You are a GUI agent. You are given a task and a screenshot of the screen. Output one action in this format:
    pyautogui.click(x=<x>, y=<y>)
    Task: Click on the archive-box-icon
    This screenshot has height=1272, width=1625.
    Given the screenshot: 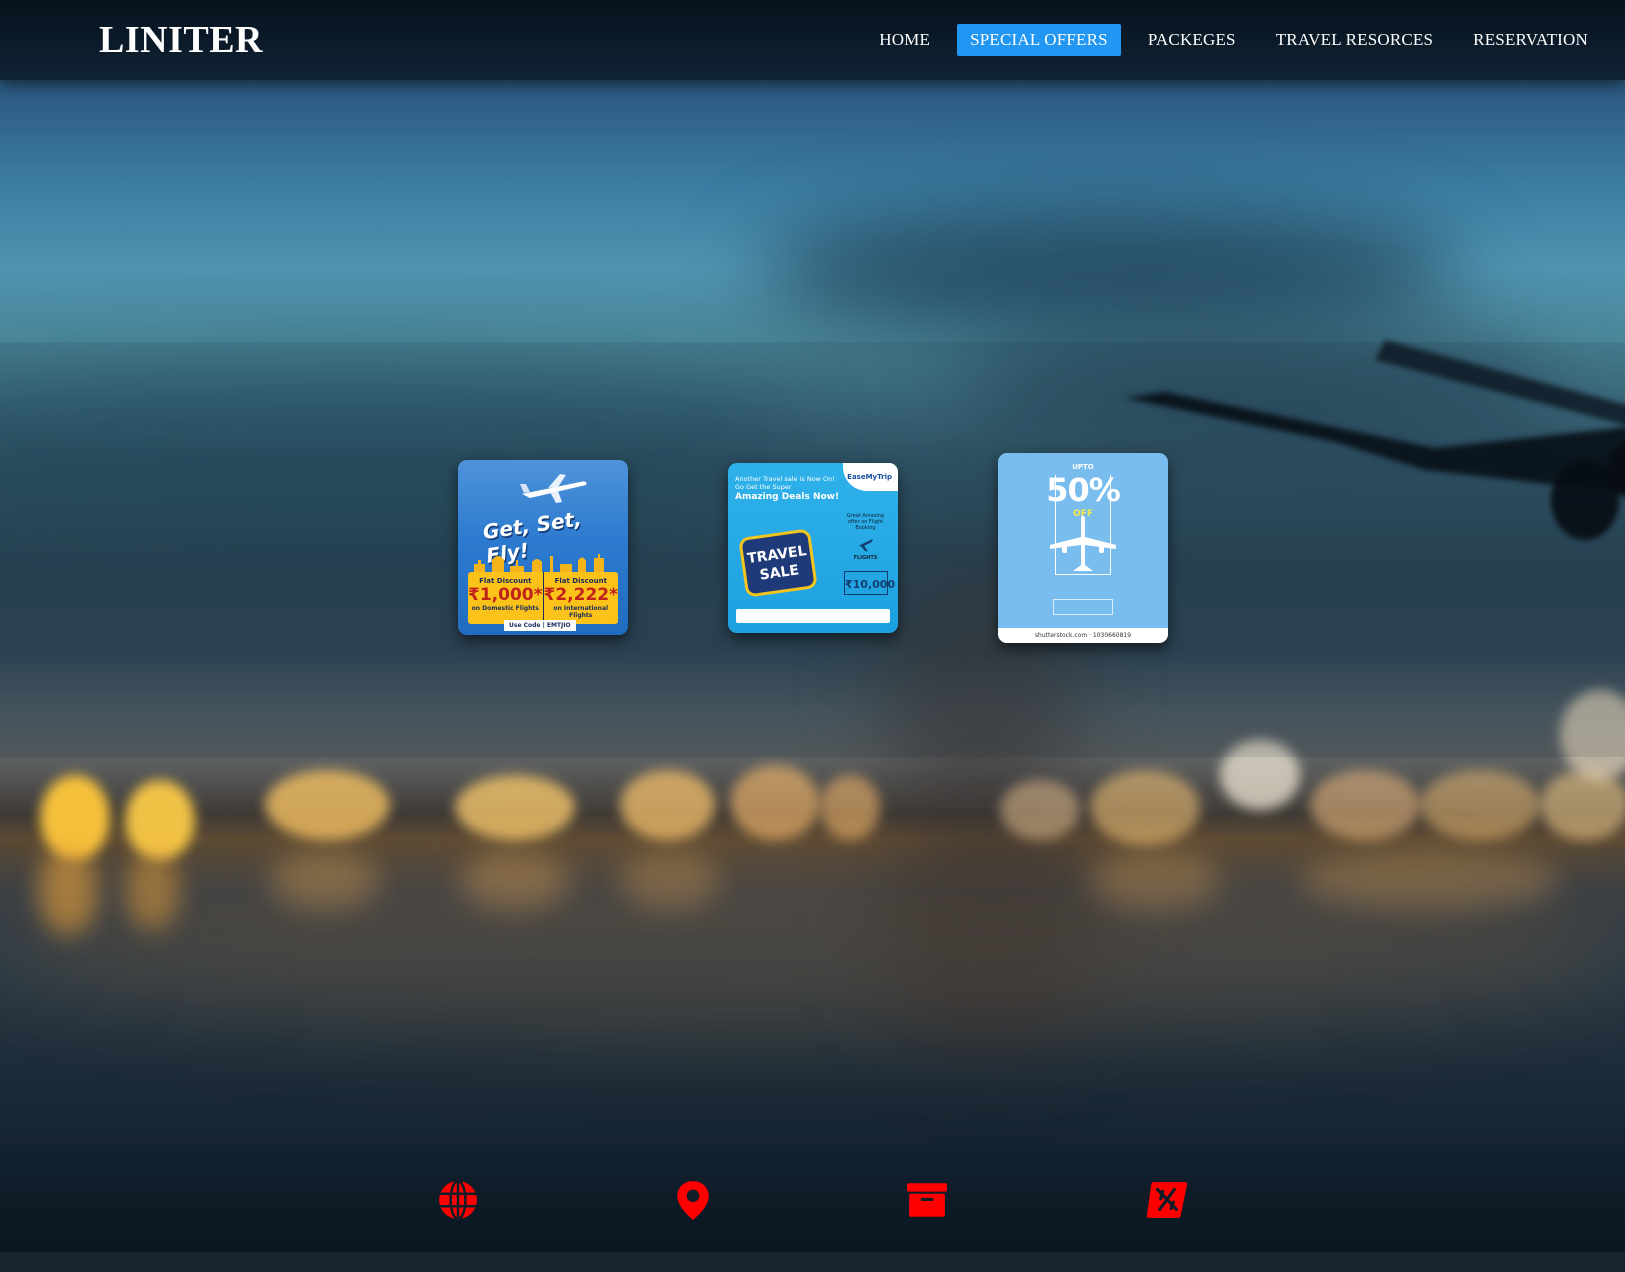 What is the action you would take?
    pyautogui.click(x=927, y=1200)
    